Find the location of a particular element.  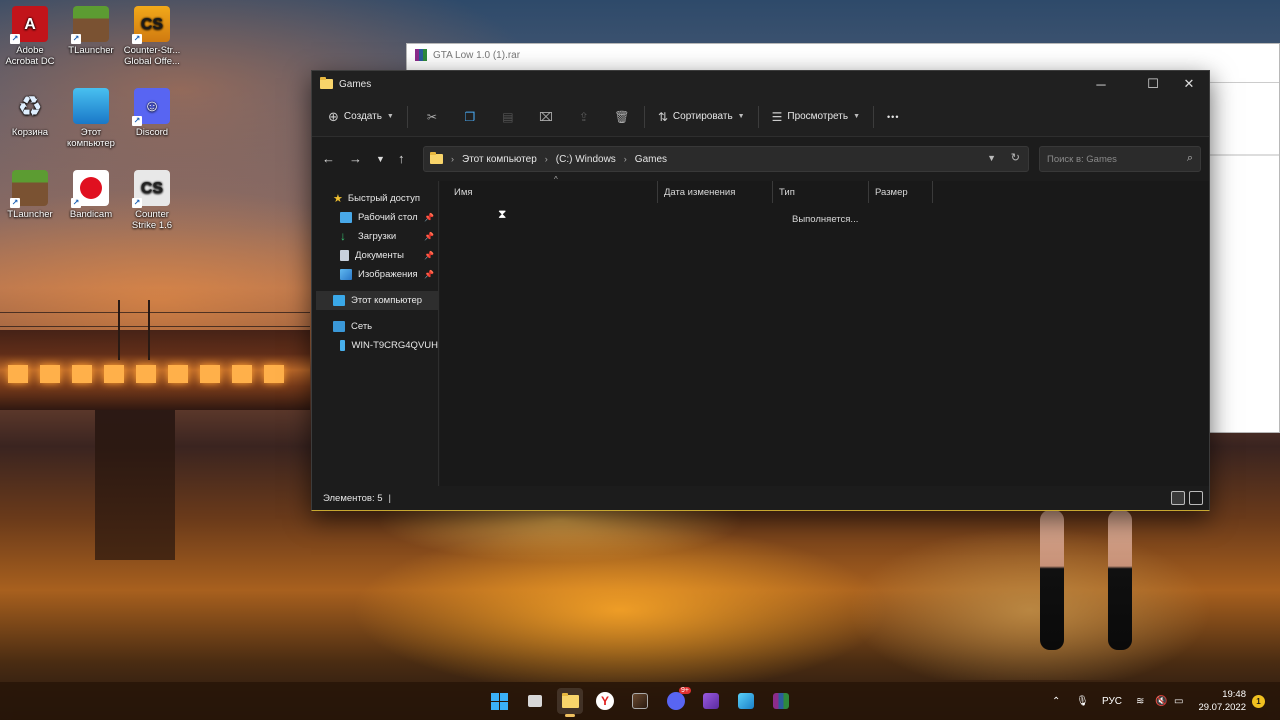

notification-badge: 1 is located at coordinates (1258, 701).